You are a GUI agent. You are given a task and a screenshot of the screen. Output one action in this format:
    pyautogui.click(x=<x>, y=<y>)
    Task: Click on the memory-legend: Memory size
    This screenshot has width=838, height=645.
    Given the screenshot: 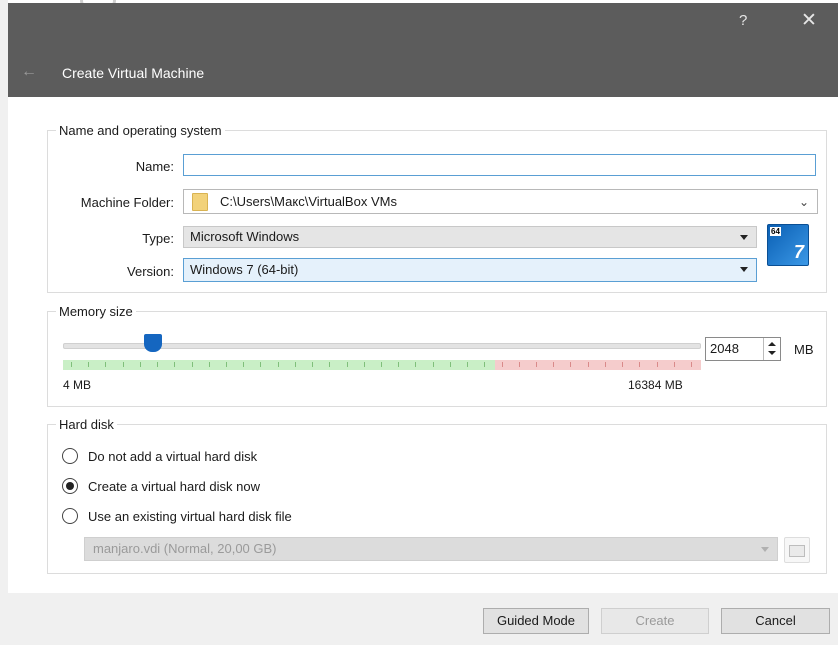 What is the action you would take?
    pyautogui.click(x=96, y=311)
    